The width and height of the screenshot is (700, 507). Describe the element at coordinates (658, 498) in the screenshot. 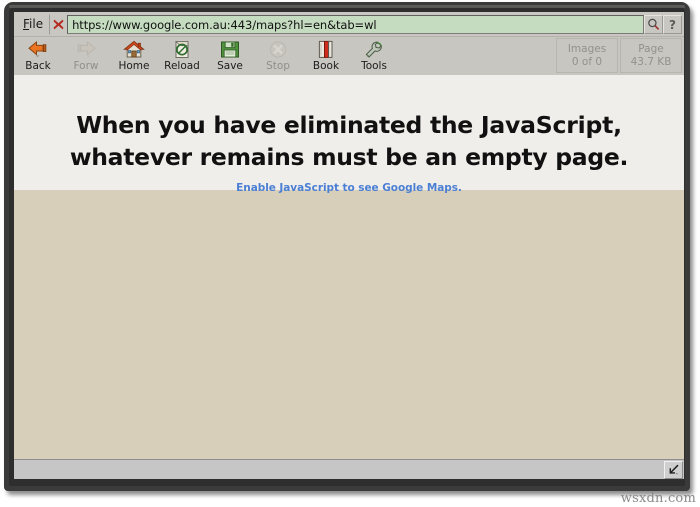

I see `watermark: wsxdn.com` at that location.